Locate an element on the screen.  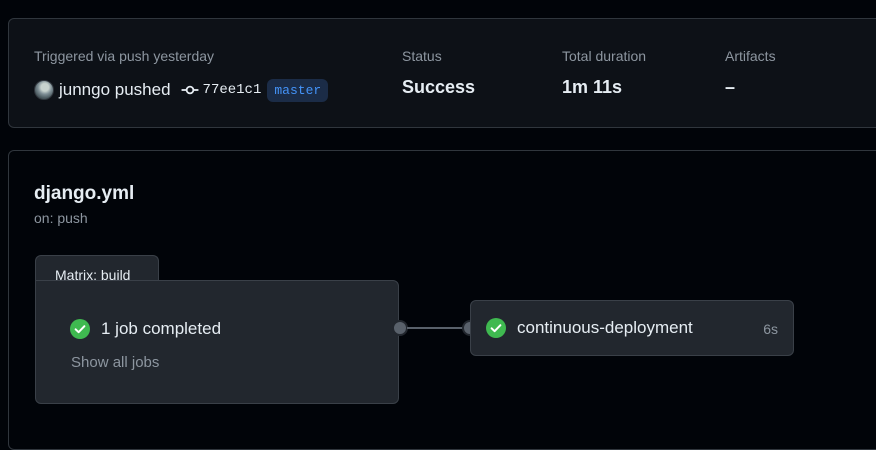
matrix-summary-text: 1 job completed is located at coordinates (161, 328).